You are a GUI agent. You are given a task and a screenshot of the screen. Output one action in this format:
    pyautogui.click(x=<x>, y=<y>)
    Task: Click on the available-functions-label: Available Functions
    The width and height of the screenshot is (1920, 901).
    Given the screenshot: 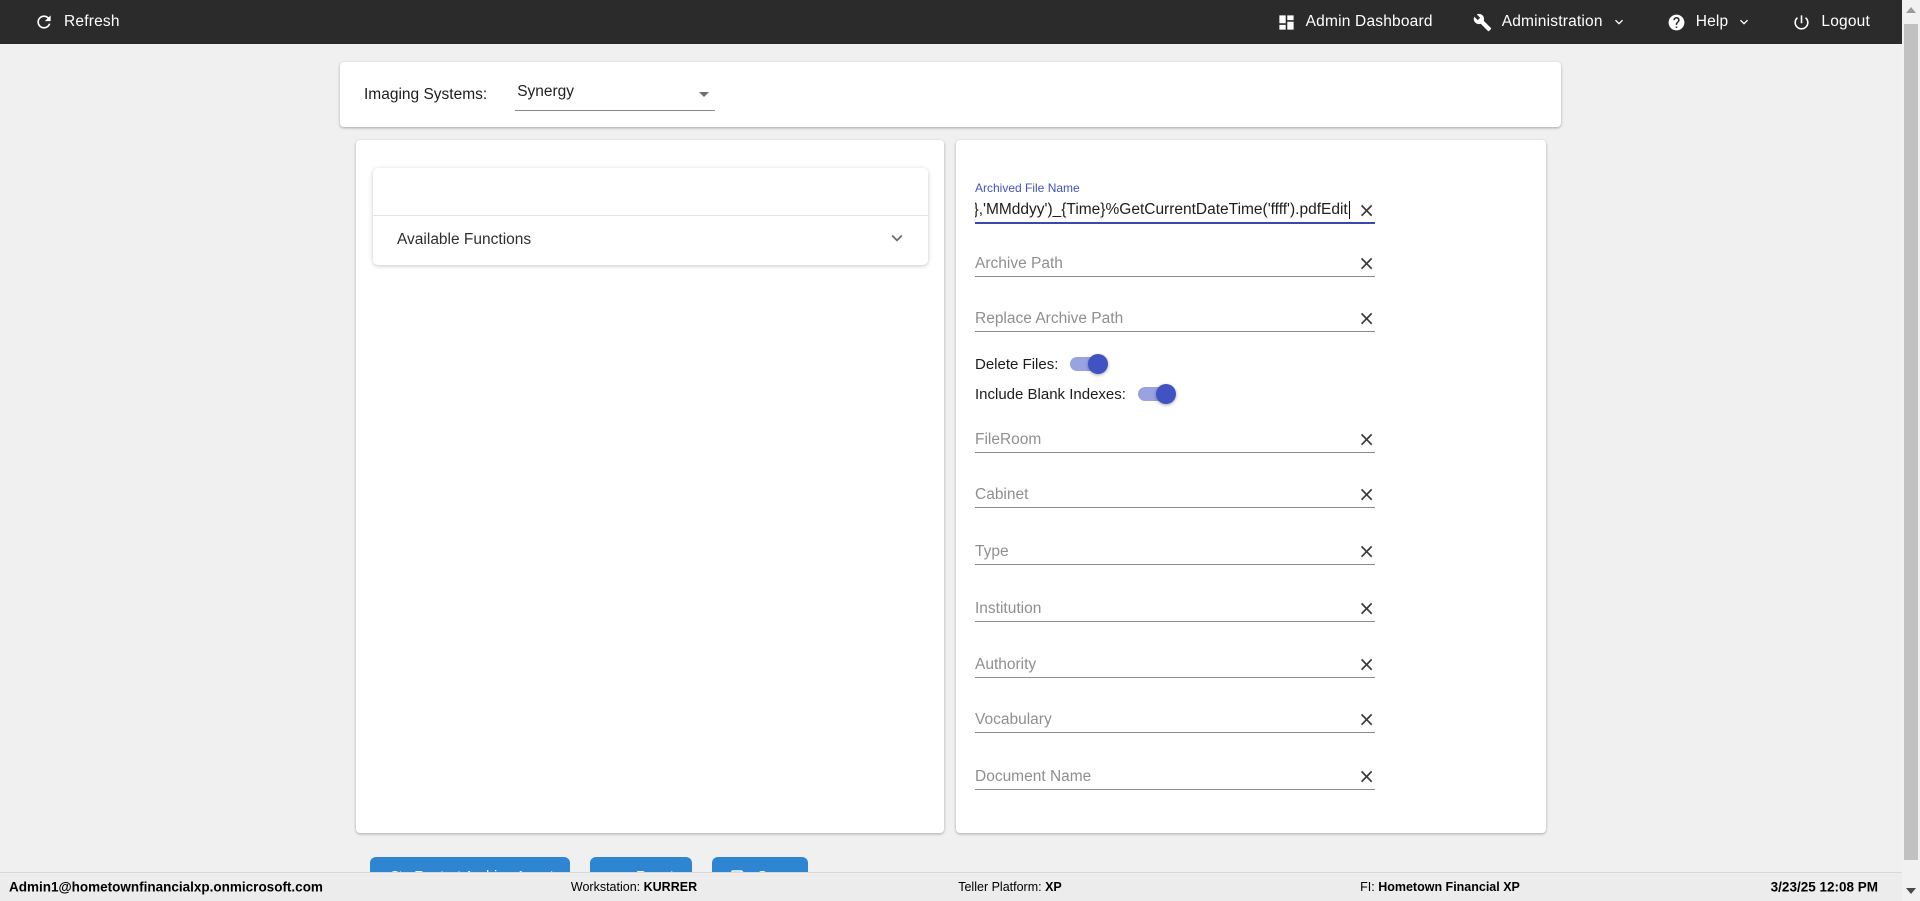 What is the action you would take?
    pyautogui.click(x=464, y=239)
    